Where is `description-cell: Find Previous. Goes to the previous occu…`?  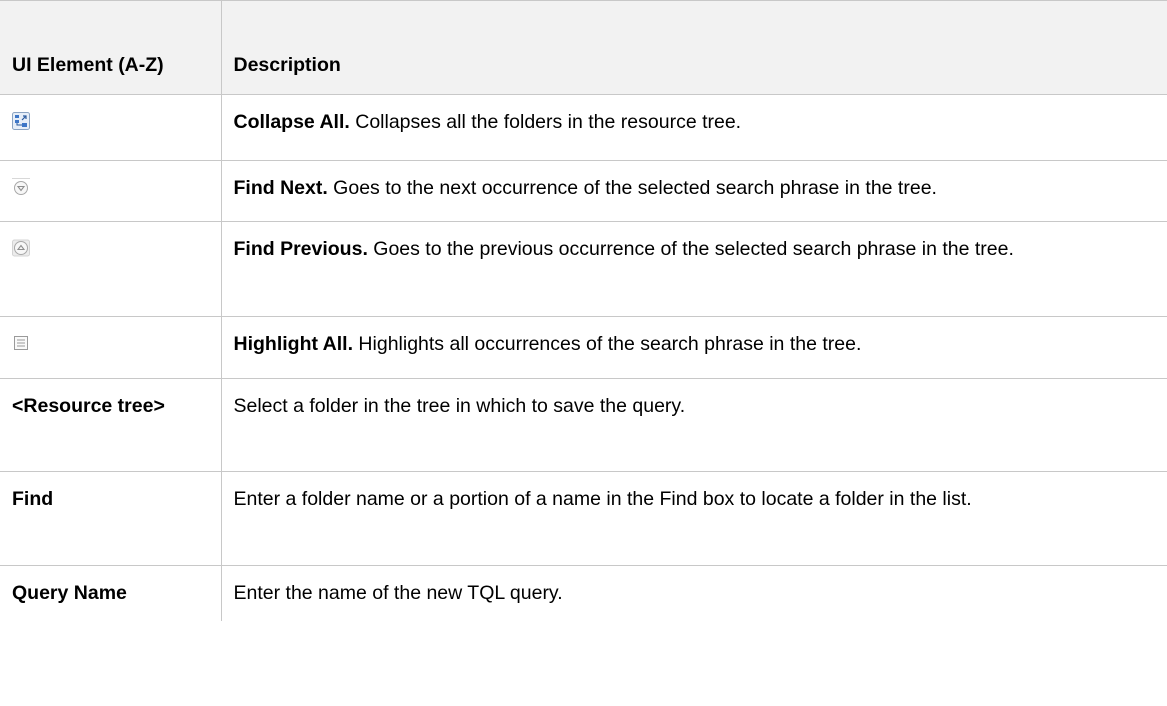
description-cell: Find Previous. Goes to the previous occu… is located at coordinates (693, 269).